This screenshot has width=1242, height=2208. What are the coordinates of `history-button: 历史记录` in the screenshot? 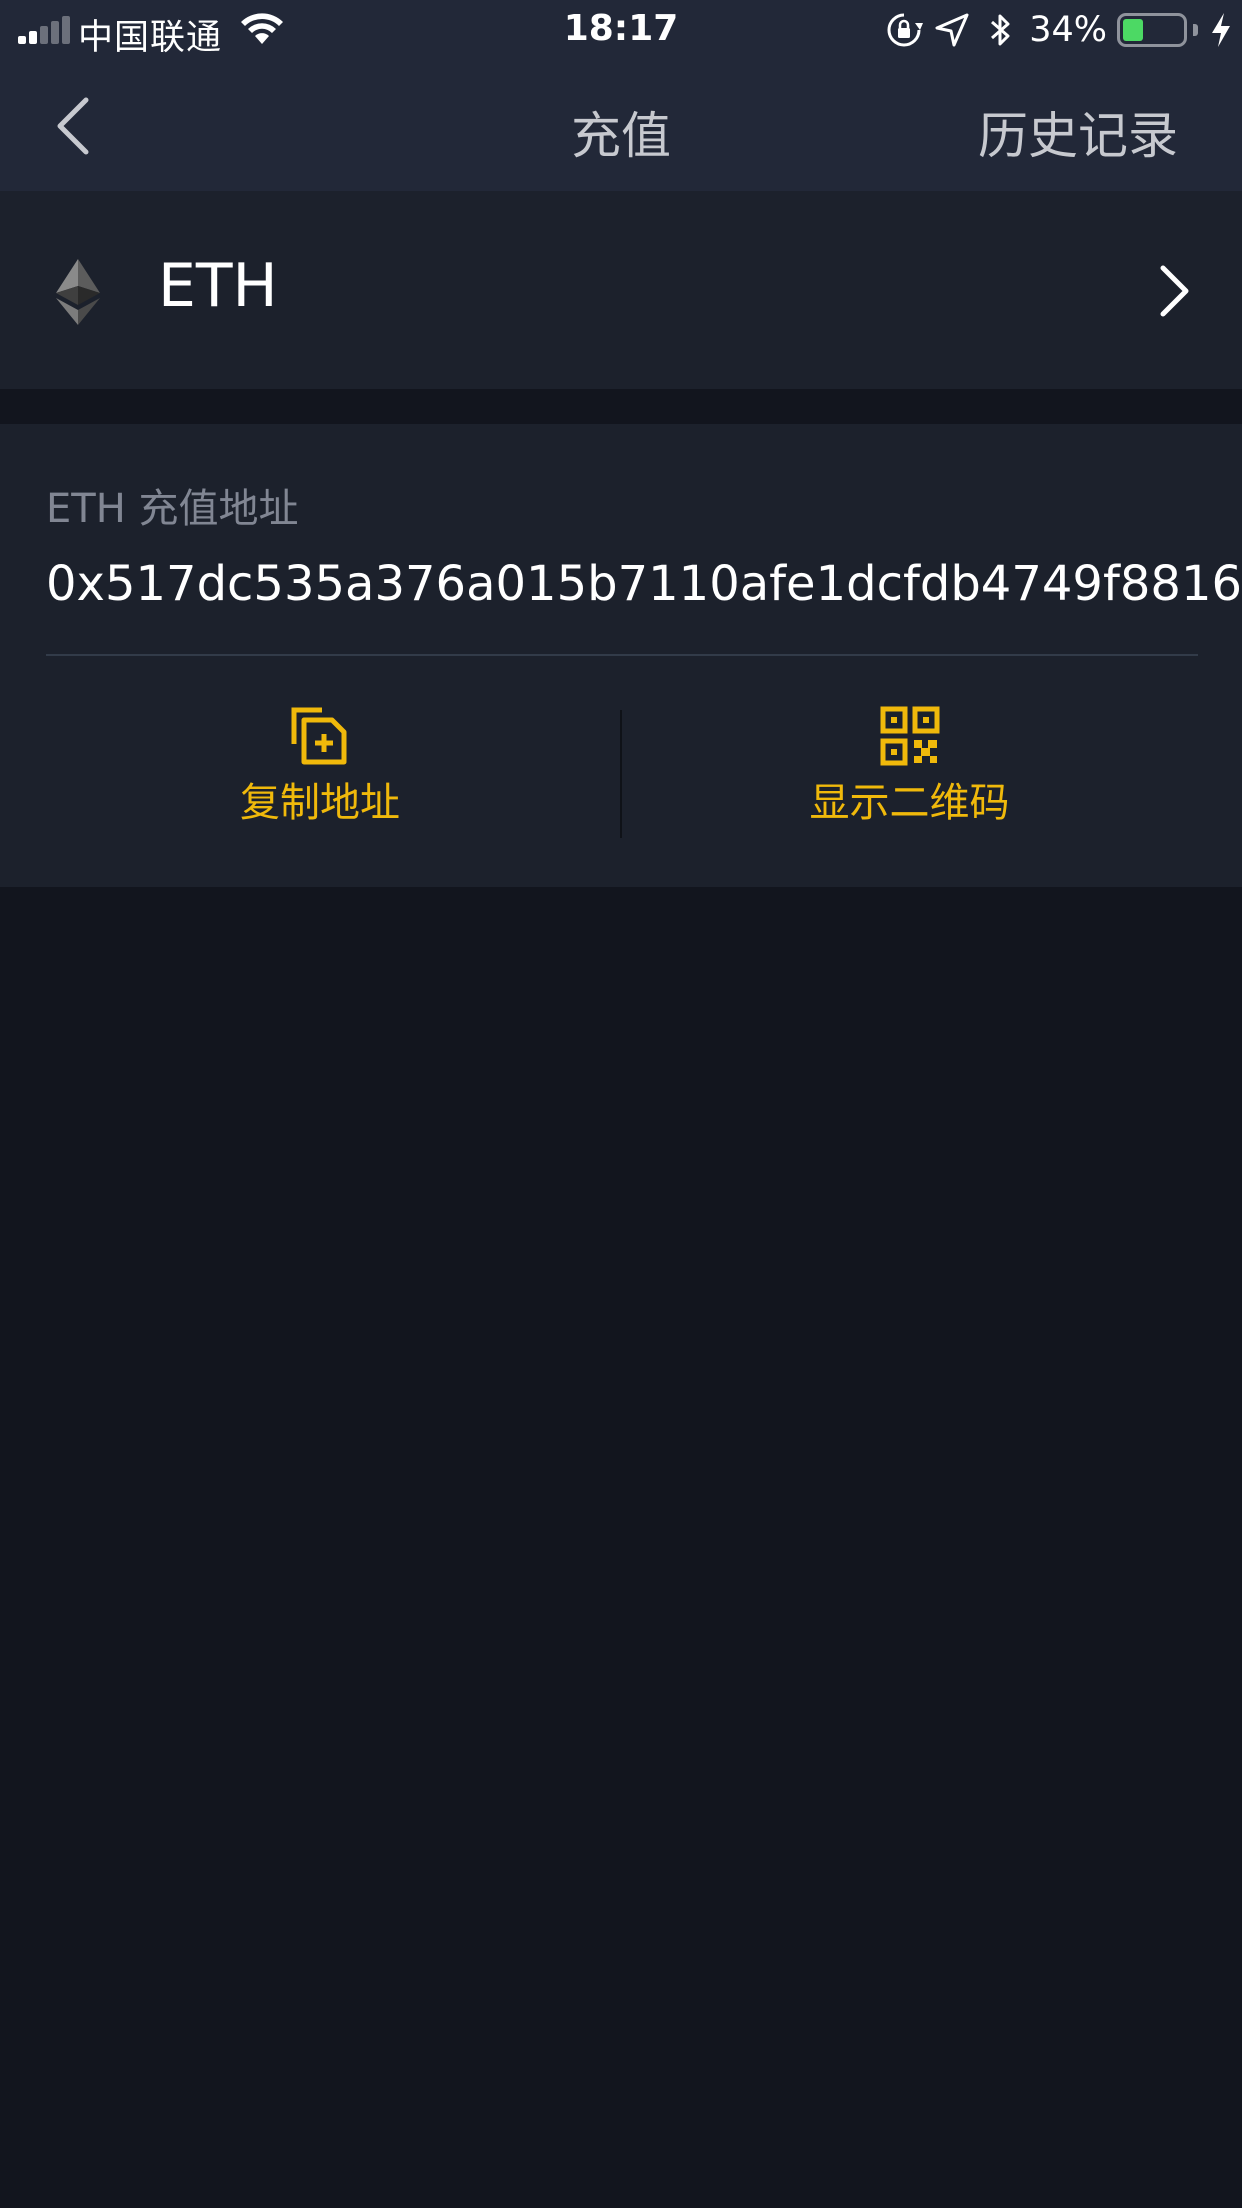 It's located at (1078, 132).